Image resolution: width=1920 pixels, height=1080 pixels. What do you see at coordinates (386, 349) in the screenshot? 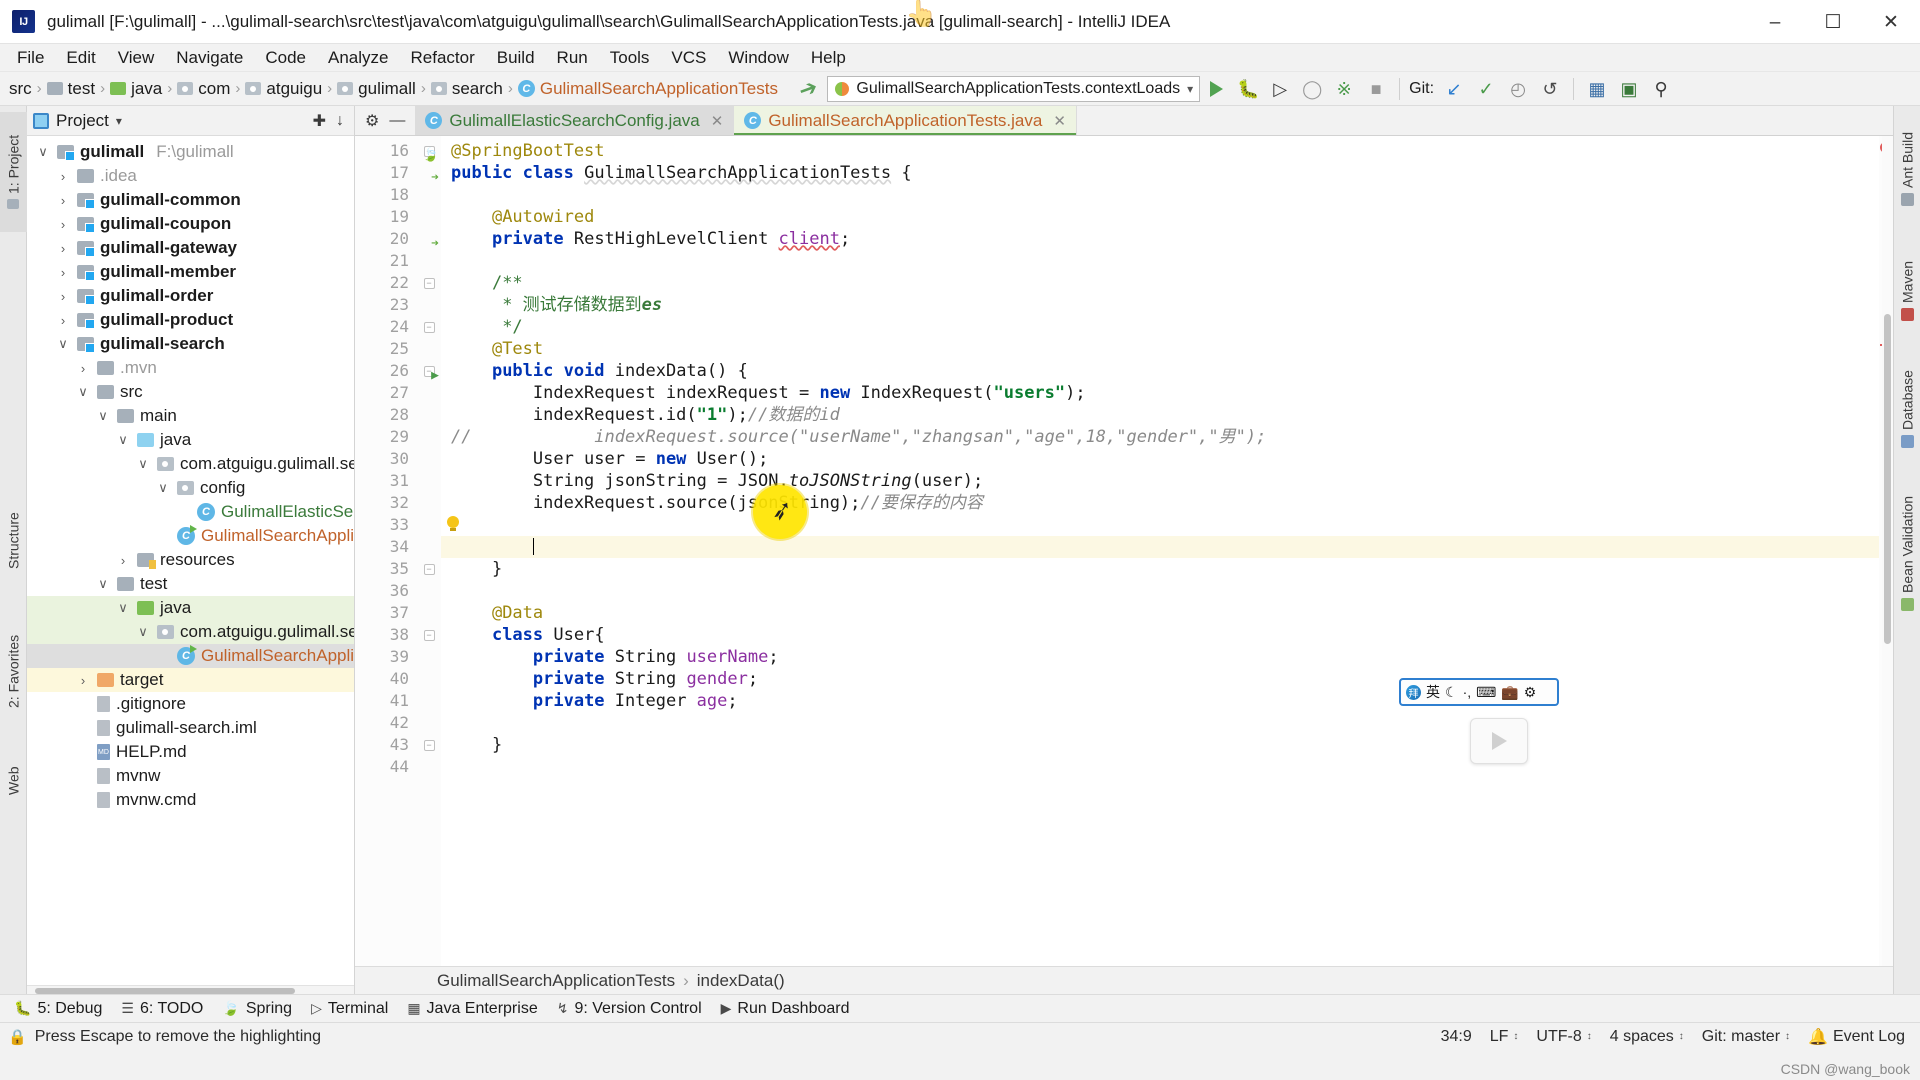
I see `line-number: 25` at bounding box center [386, 349].